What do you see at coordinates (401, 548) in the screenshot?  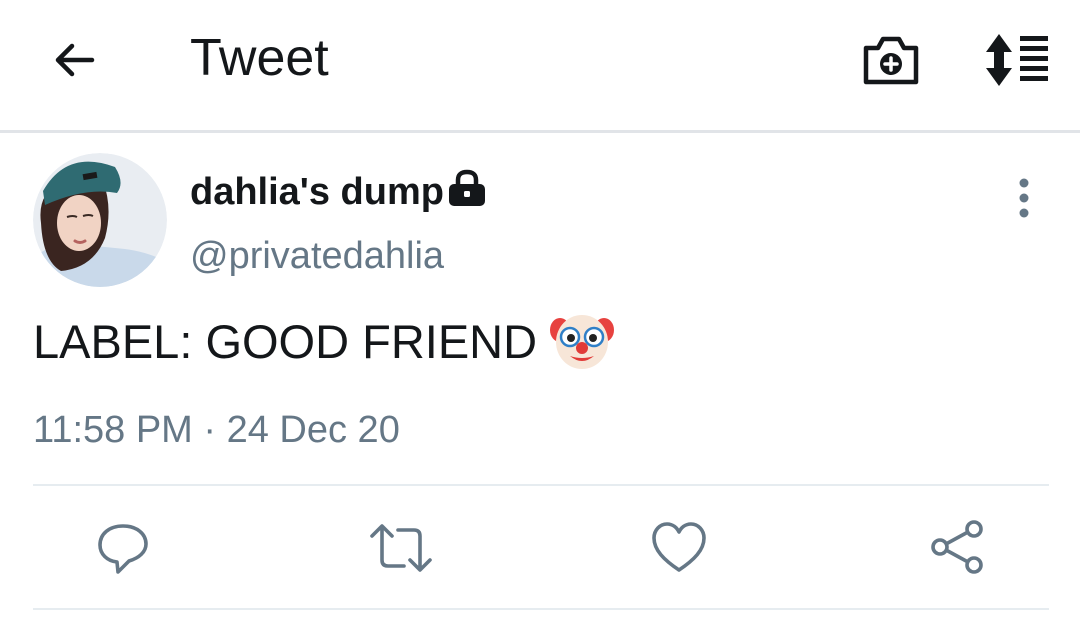 I see `retweet-icon` at bounding box center [401, 548].